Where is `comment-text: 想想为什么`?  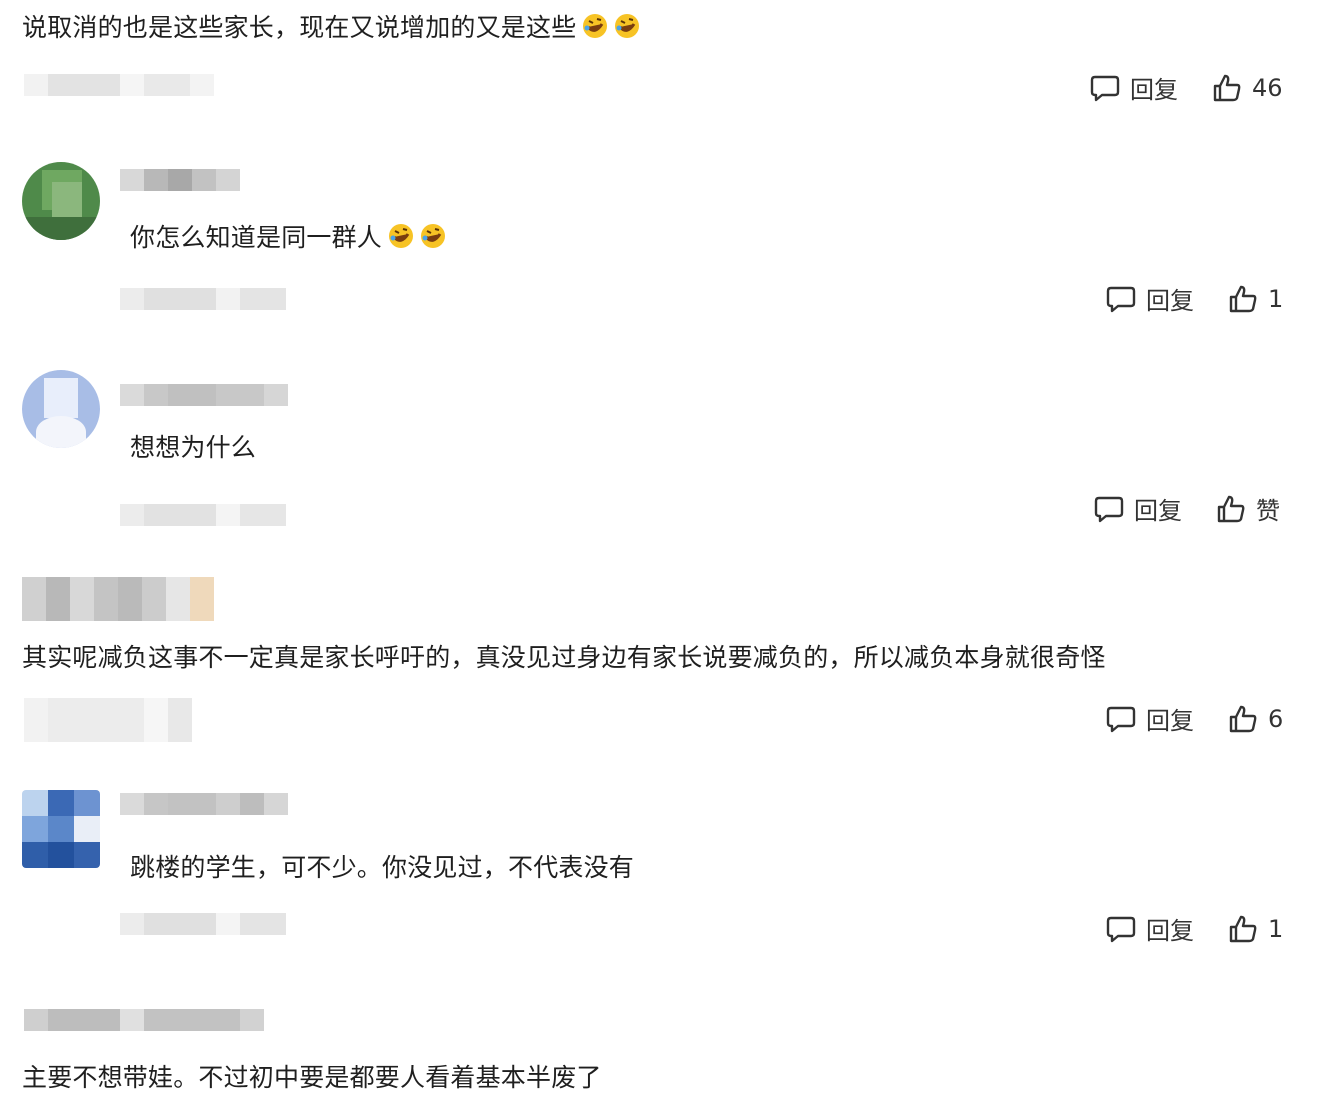
comment-text: 想想为什么 is located at coordinates (193, 448).